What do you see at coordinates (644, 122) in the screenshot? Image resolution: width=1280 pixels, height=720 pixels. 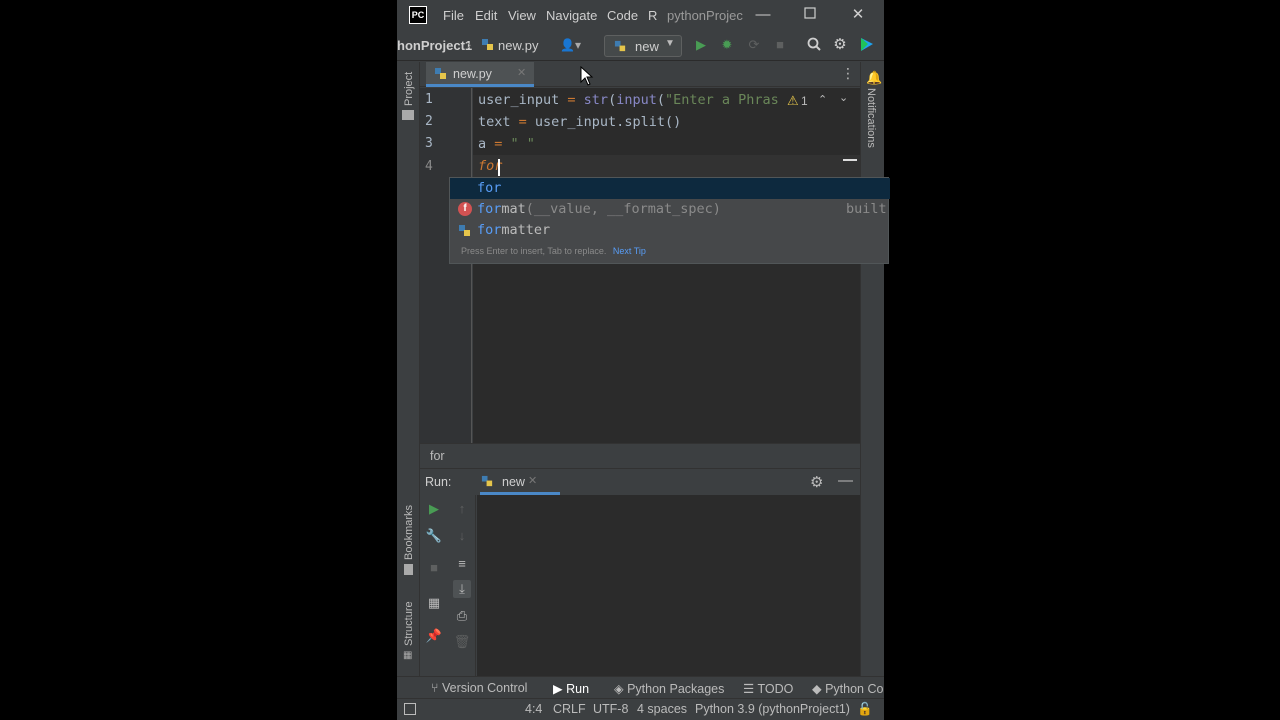 I see `code-token: split` at bounding box center [644, 122].